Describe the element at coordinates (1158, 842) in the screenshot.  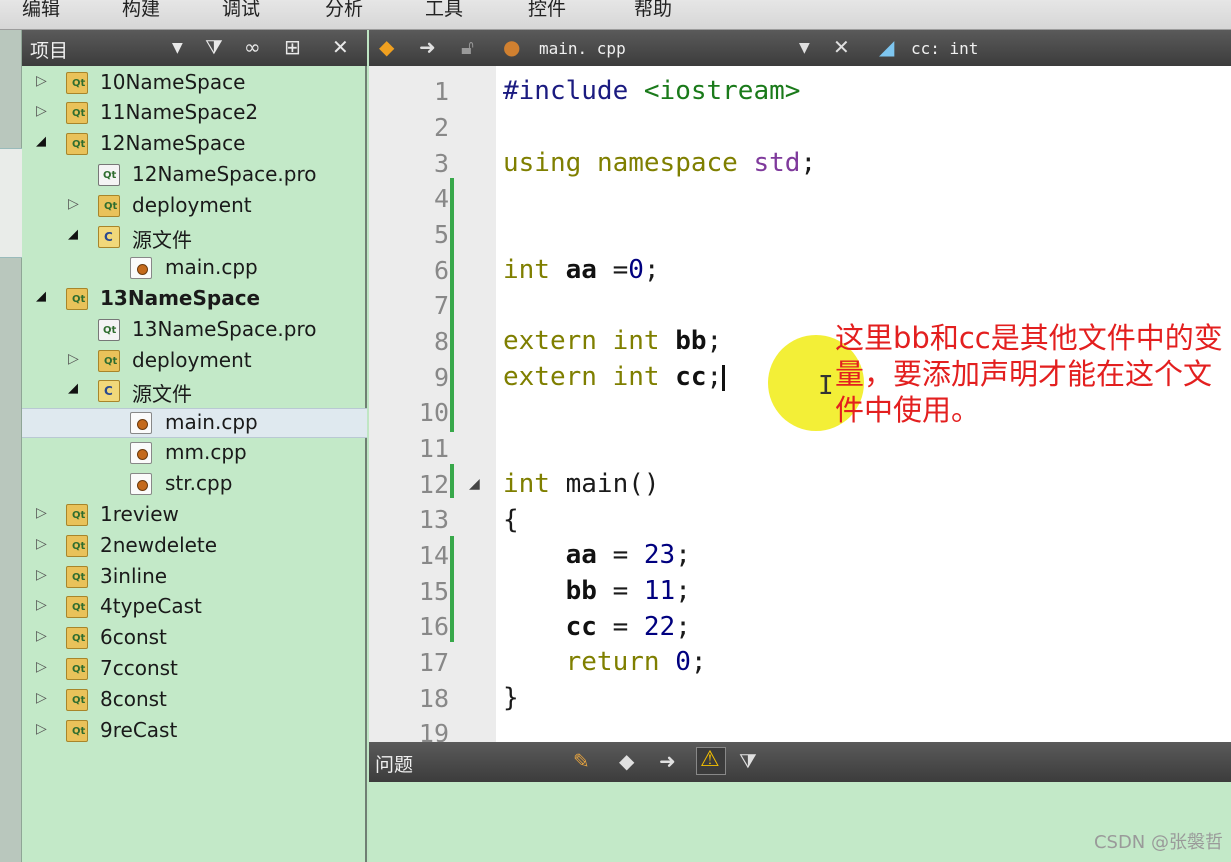
I see `watermark: CSDN @张褩哲` at that location.